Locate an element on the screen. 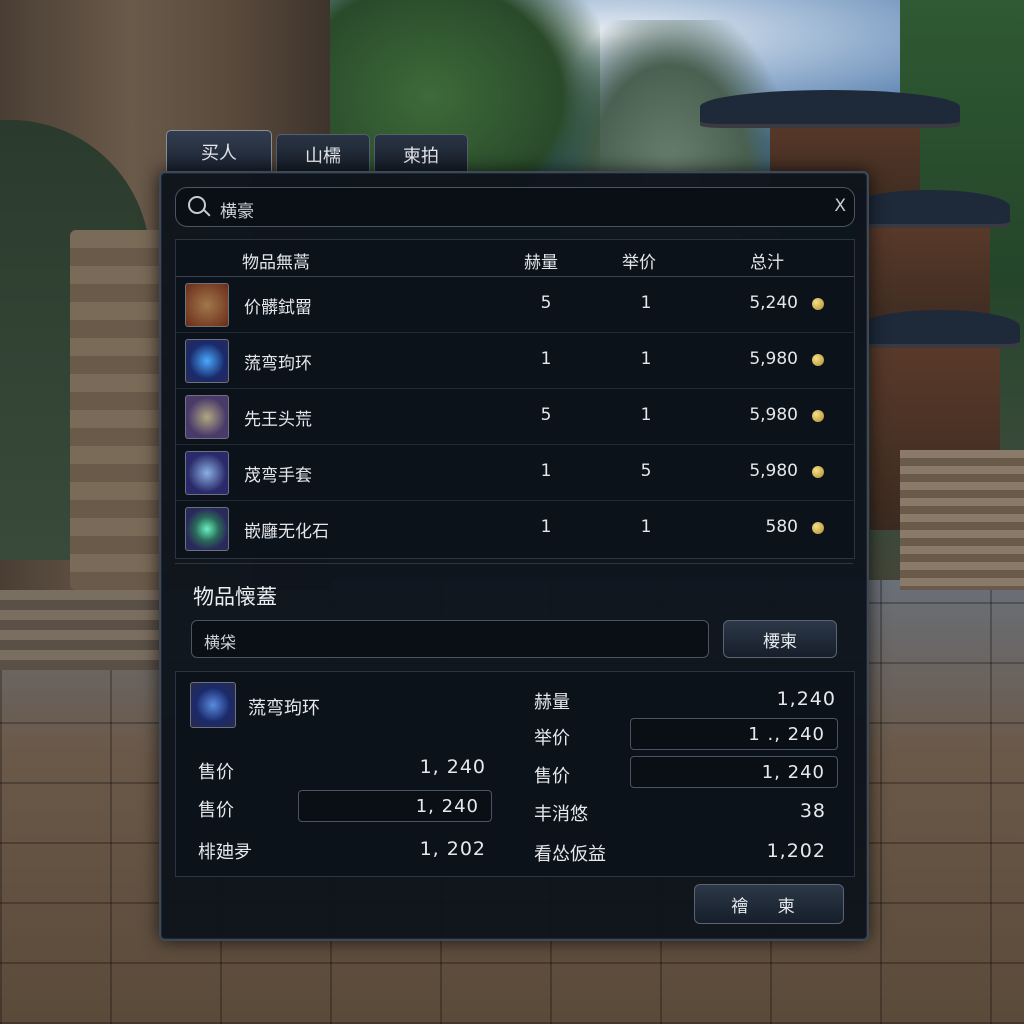 The image size is (1024, 1024). table-row: 价髒鉽罶 5 1 5,240 is located at coordinates (515, 305).